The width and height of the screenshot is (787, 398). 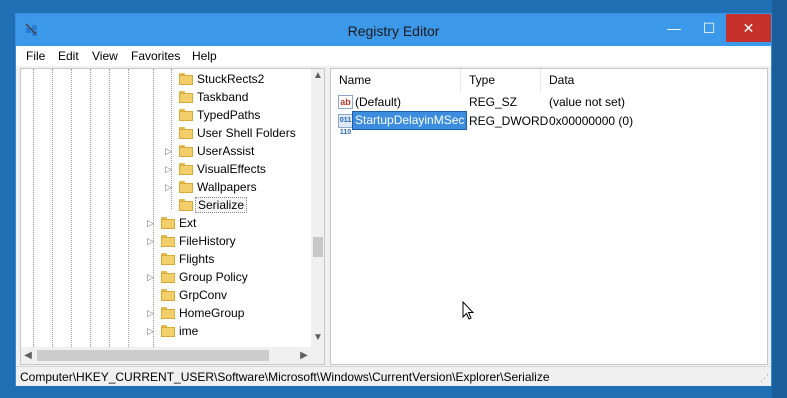 What do you see at coordinates (591, 121) in the screenshot?
I see `value-data: 0x00000000 (0)` at bounding box center [591, 121].